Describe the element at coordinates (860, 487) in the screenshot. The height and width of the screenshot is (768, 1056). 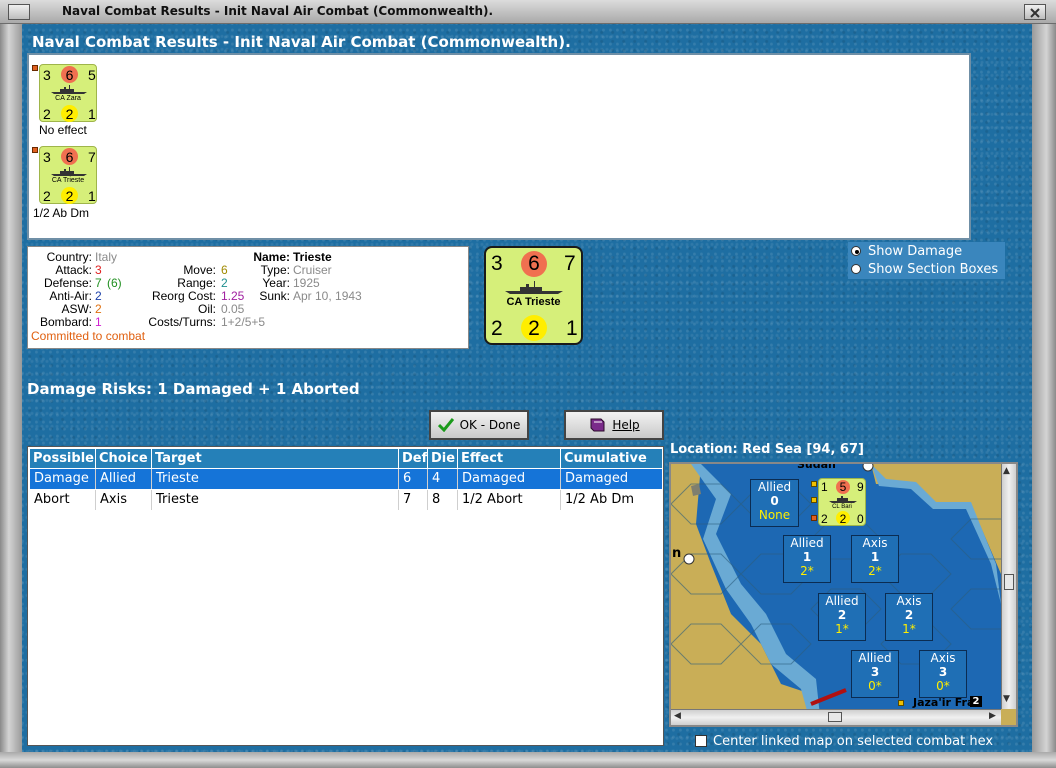
I see `counter-top-right: 9` at that location.